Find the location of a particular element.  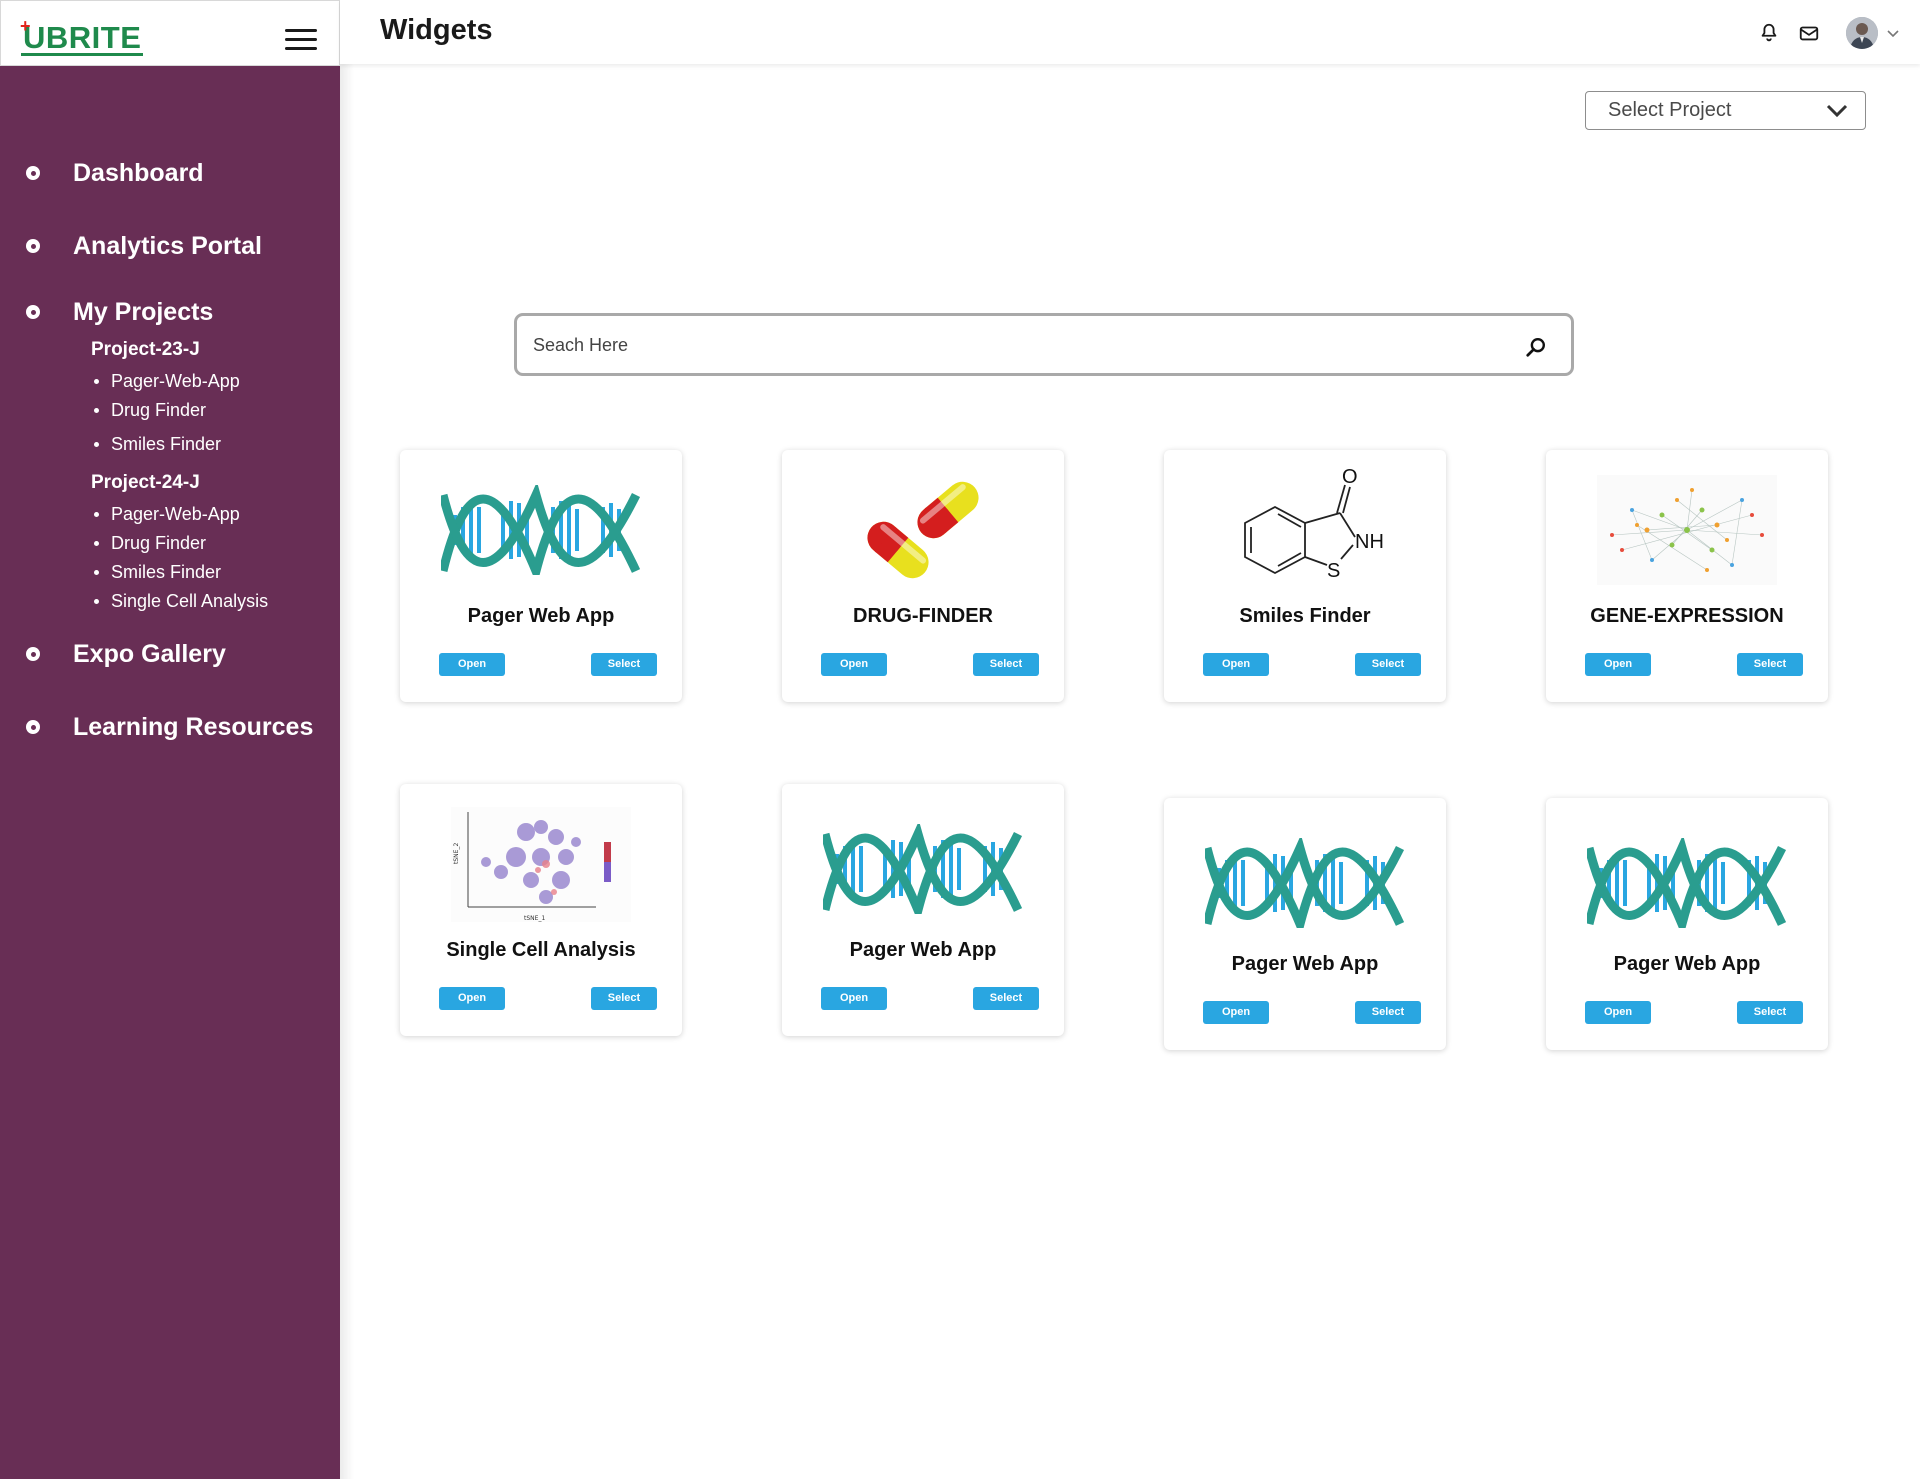

search-icon is located at coordinates (1536, 347).